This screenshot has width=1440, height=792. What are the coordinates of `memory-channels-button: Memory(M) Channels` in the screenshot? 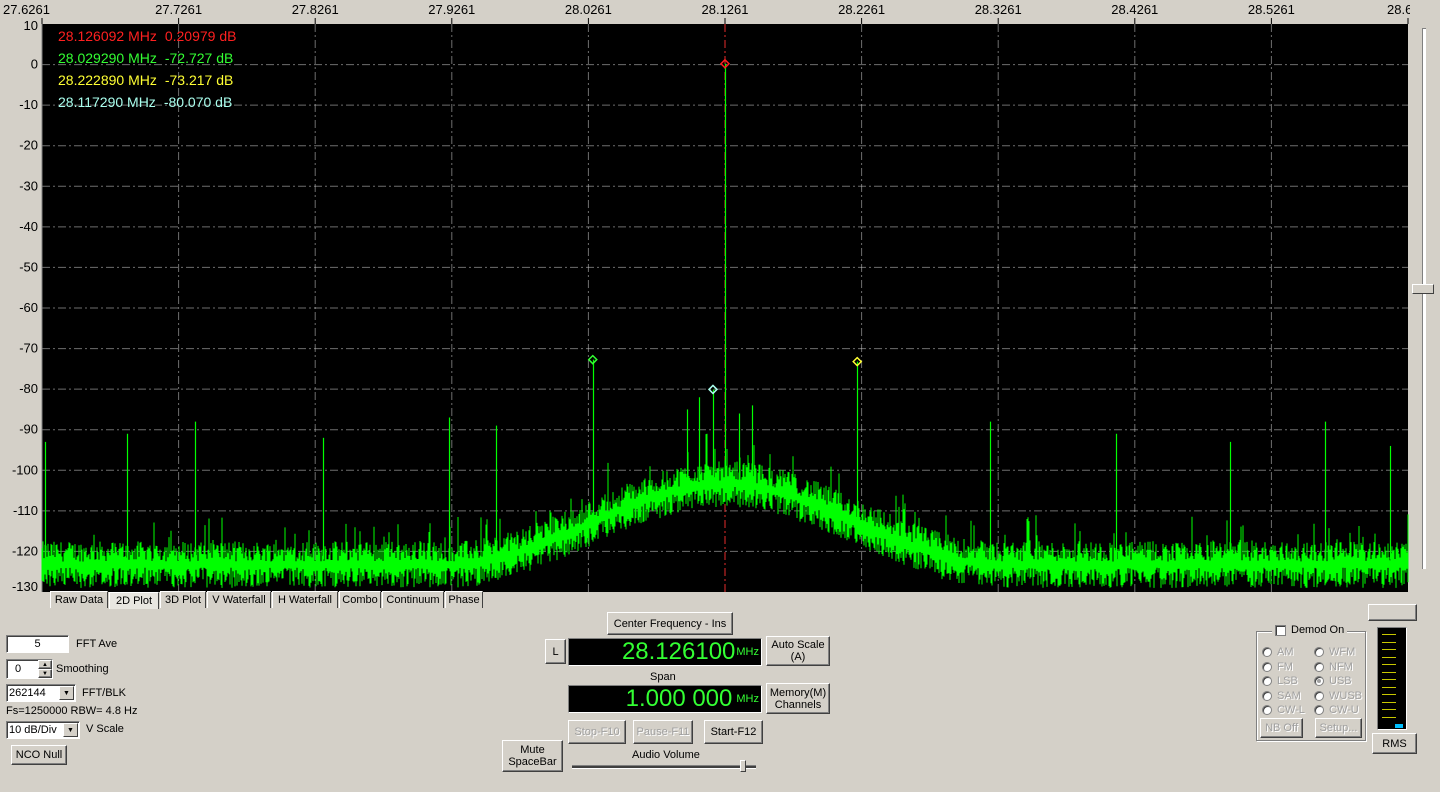 It's located at (798, 698).